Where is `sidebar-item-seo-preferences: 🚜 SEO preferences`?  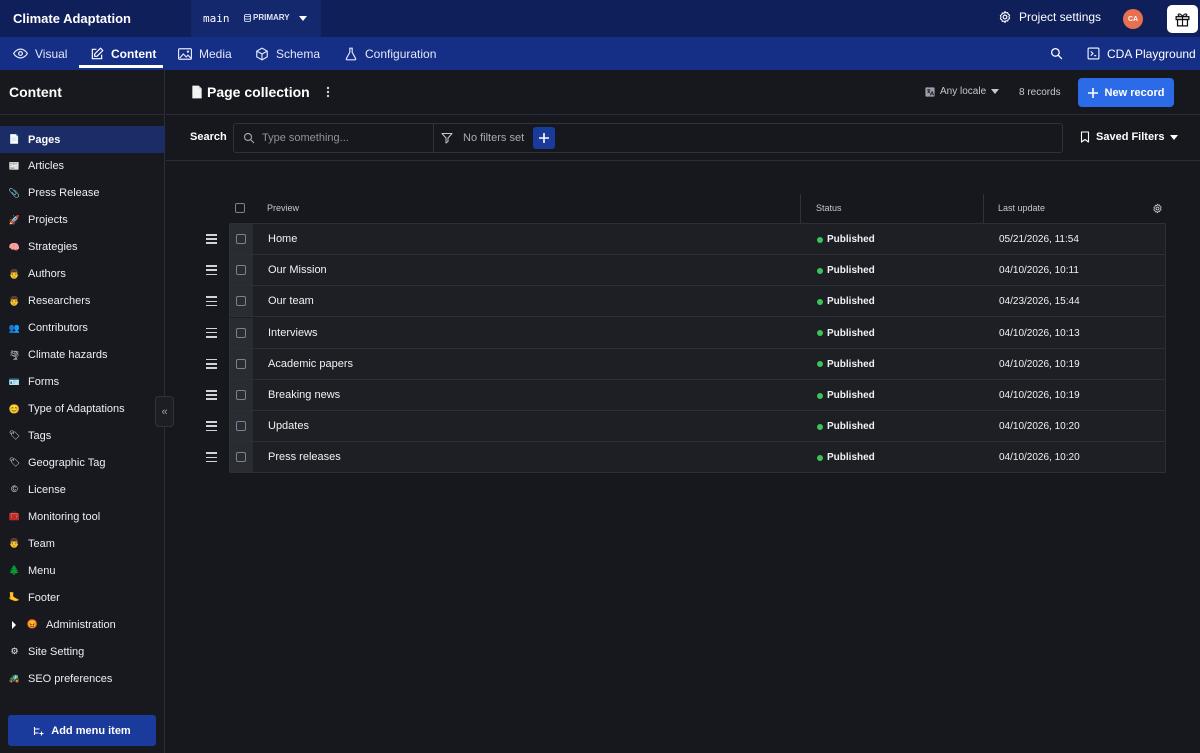
sidebar-item-seo-preferences: 🚜 SEO preferences is located at coordinates (82, 678).